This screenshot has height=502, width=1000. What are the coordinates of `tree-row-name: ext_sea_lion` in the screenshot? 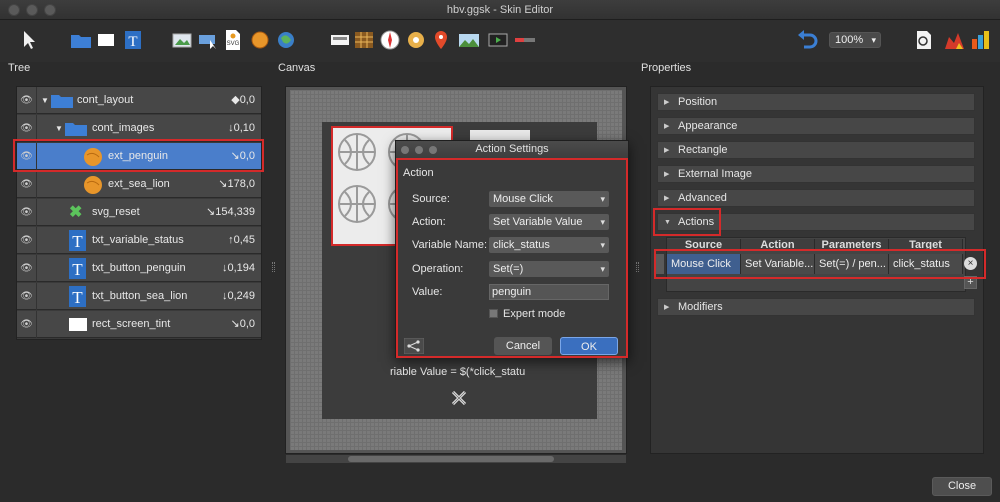 It's located at (139, 184).